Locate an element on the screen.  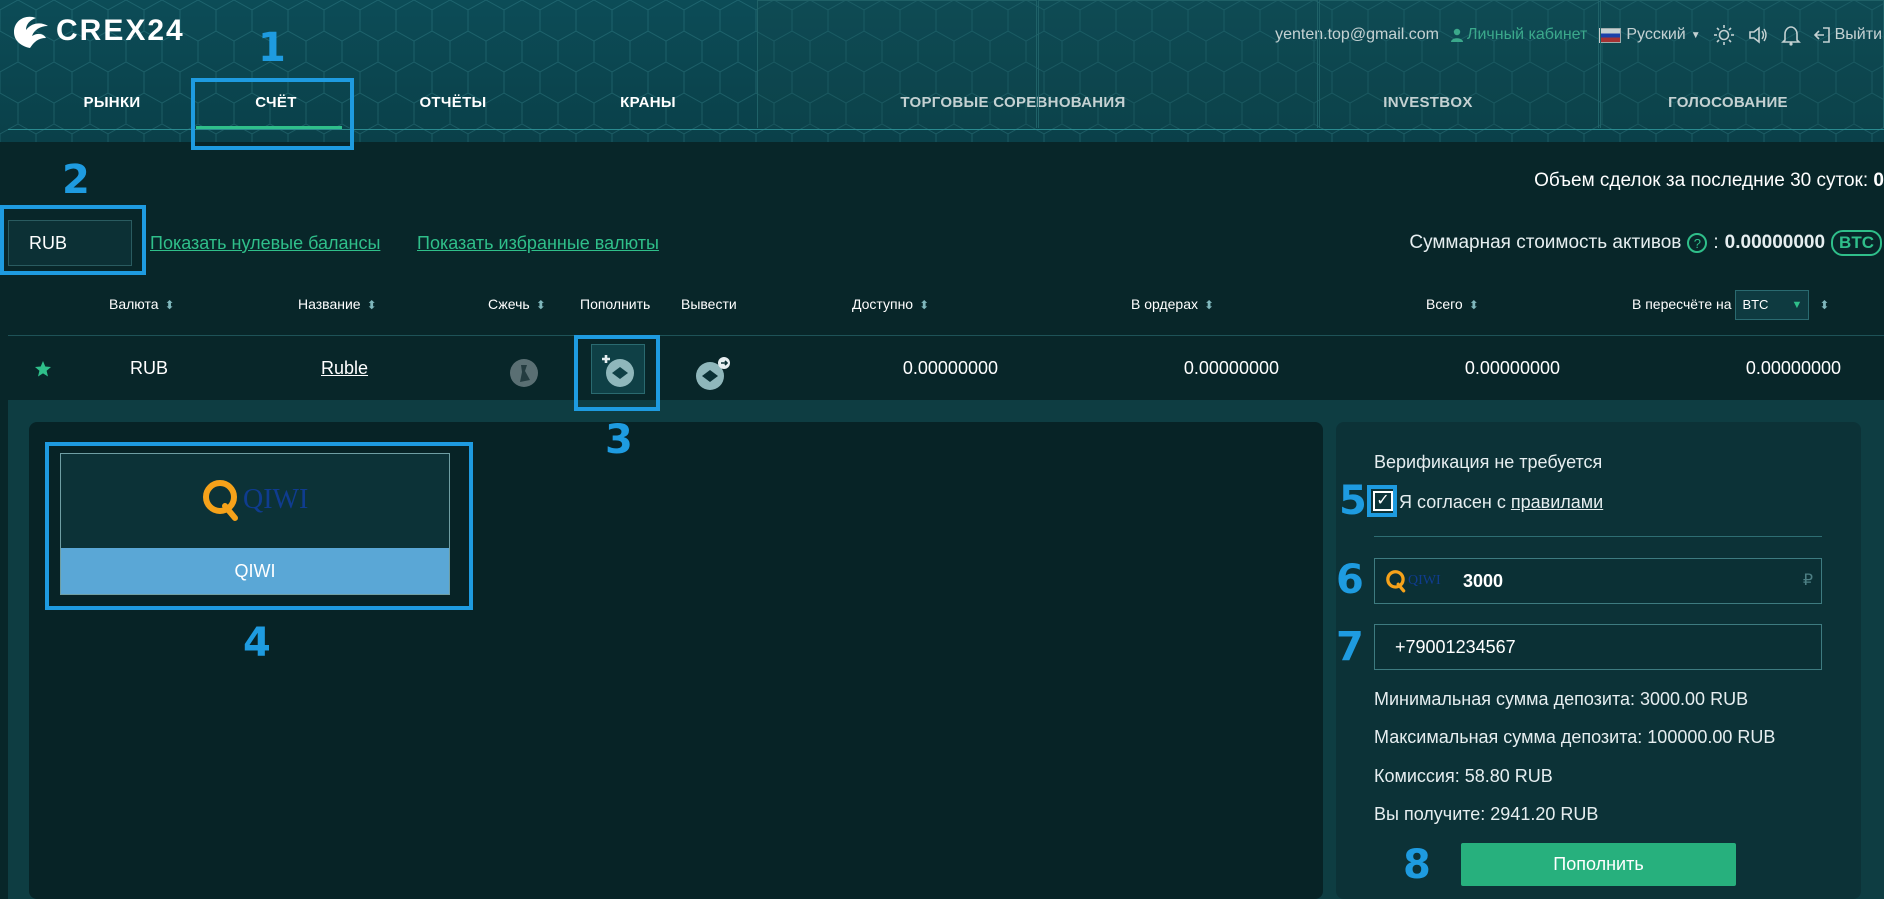
rules-link: правилами is located at coordinates (1557, 502).